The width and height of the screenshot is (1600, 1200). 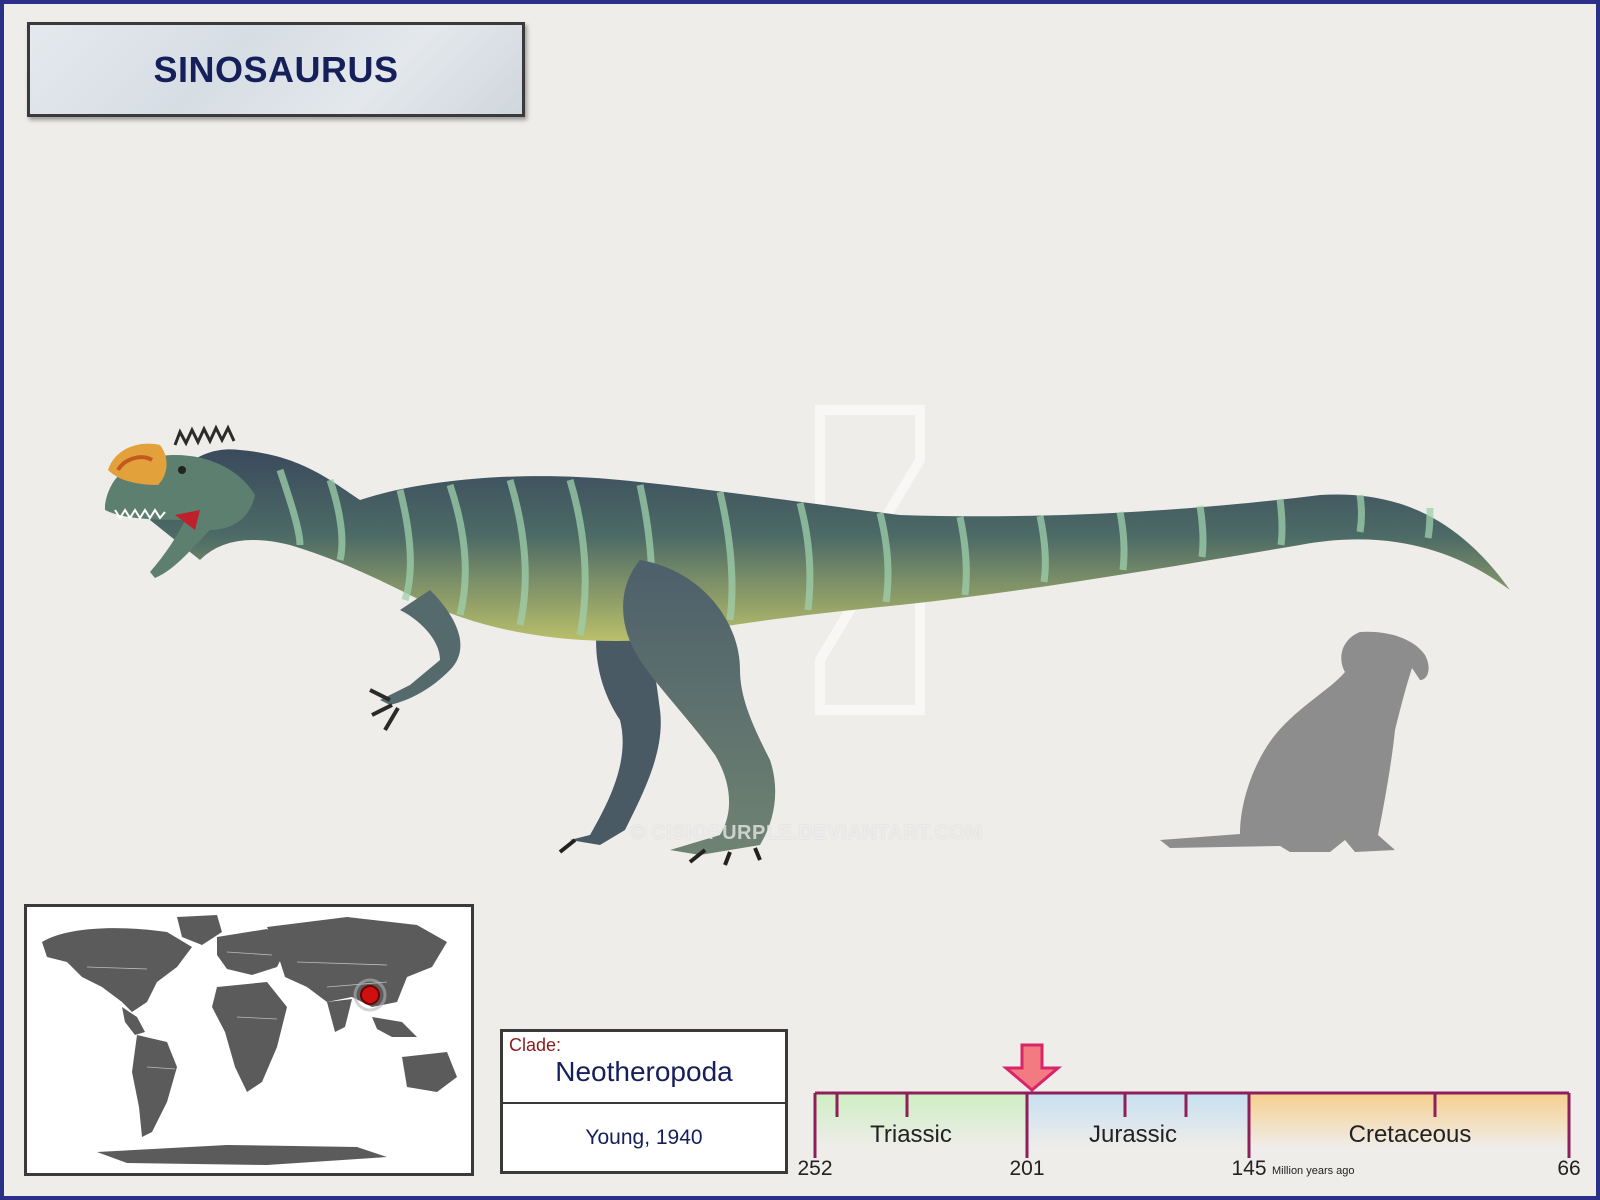 I want to click on period-cretaceous: Cretaceous, so click(x=1410, y=1134).